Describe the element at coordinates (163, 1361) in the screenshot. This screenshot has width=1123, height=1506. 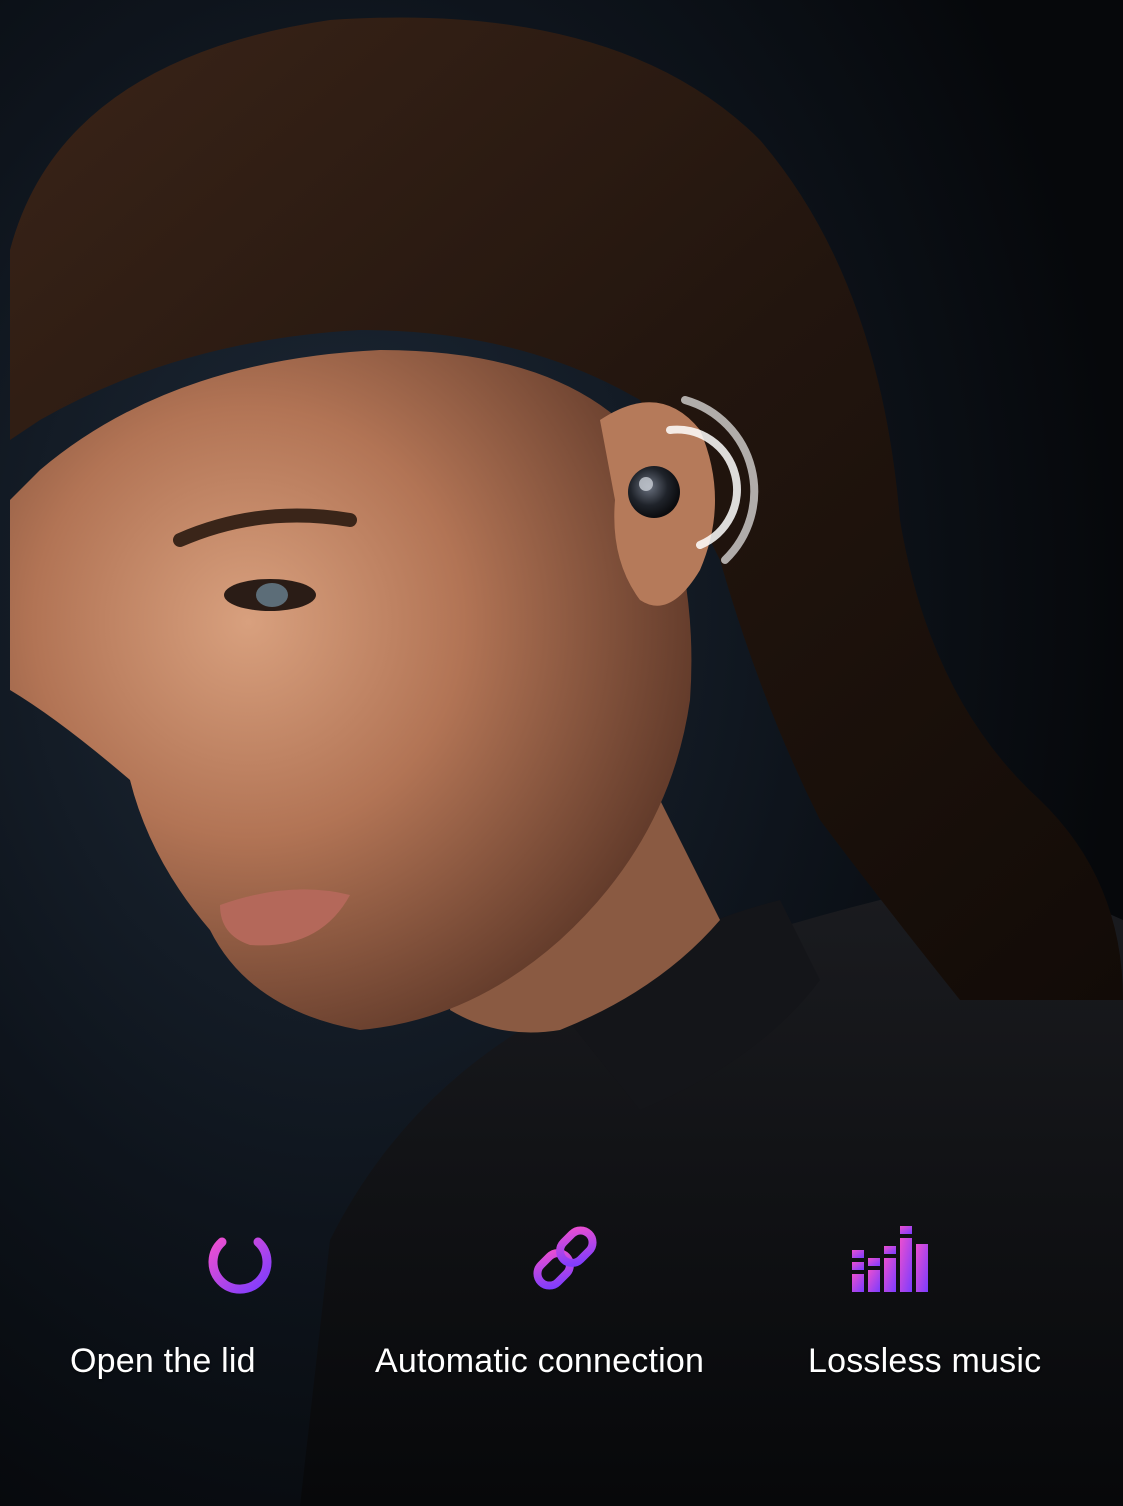
I see `feature-label-open-lid: Open the lid` at that location.